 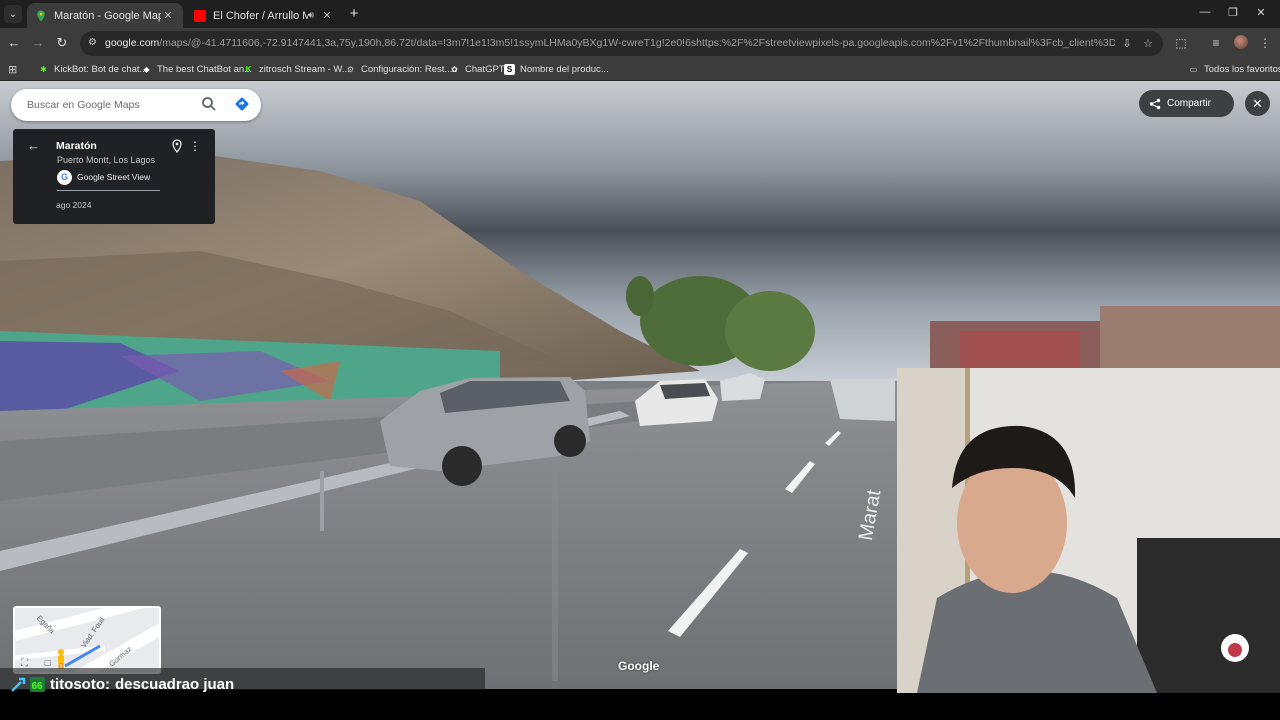 I want to click on bookmarks-folder: ▭ Todos los favoritos, so click(x=1234, y=69).